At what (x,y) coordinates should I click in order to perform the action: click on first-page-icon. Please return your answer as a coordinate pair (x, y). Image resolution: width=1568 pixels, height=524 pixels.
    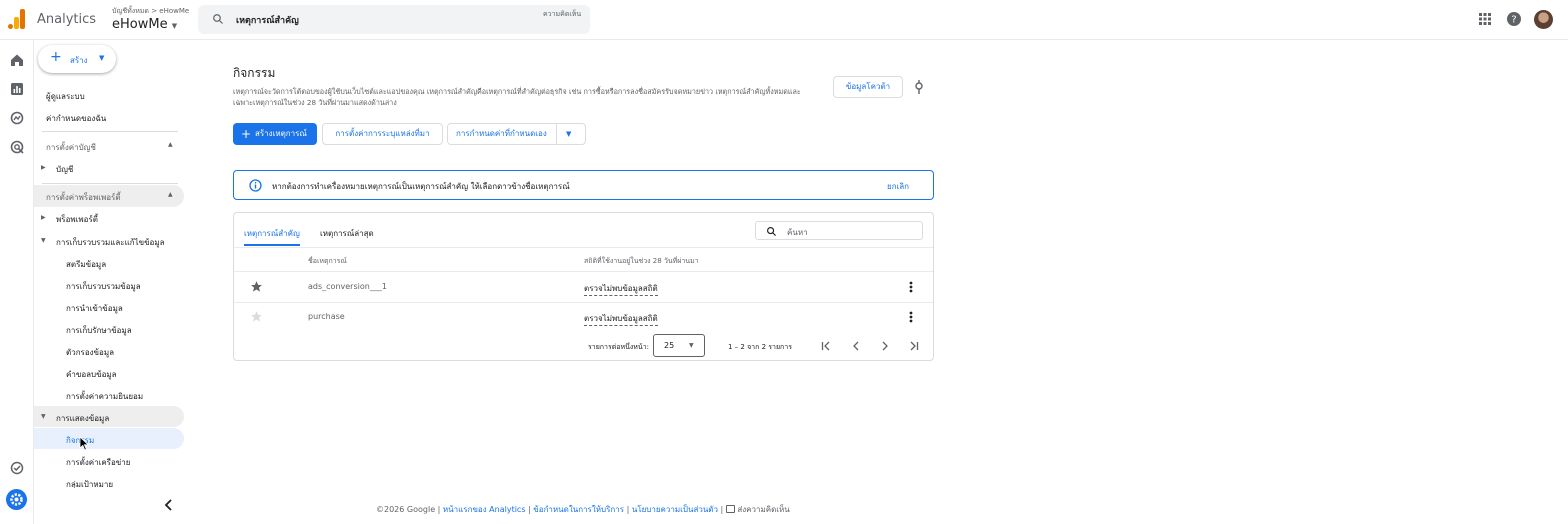
    Looking at the image, I should click on (826, 346).